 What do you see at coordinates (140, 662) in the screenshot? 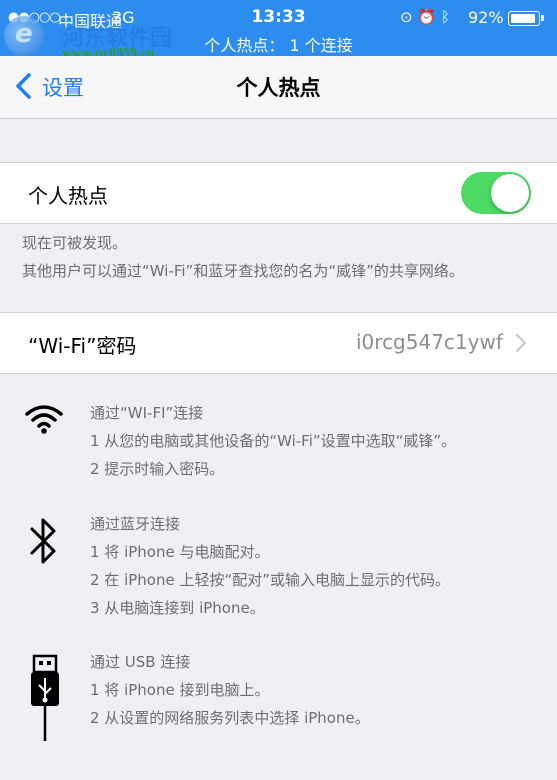
I see `usb-instruction-title: 通过 USB 连接` at bounding box center [140, 662].